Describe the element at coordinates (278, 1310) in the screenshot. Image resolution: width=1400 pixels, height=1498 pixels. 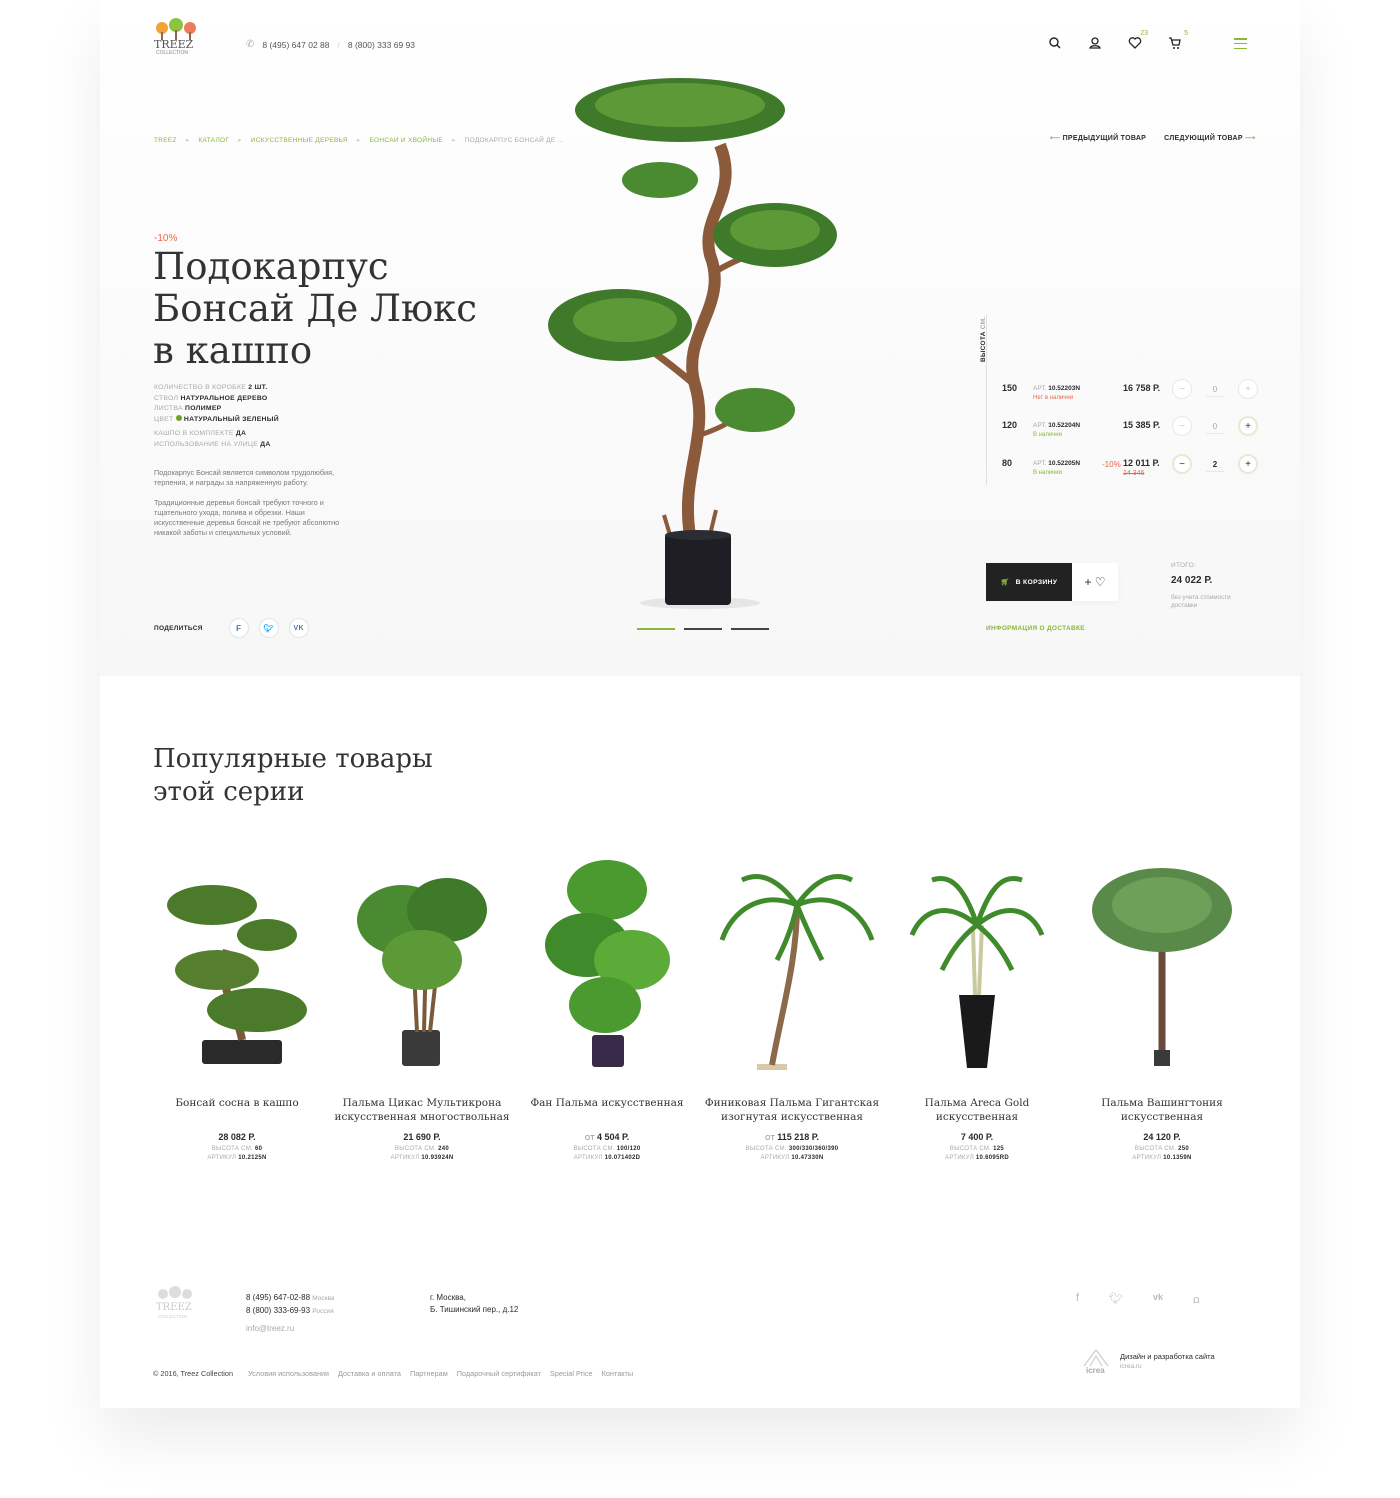
I see `footer-phone-2: 8 (800) 333-69-93` at that location.